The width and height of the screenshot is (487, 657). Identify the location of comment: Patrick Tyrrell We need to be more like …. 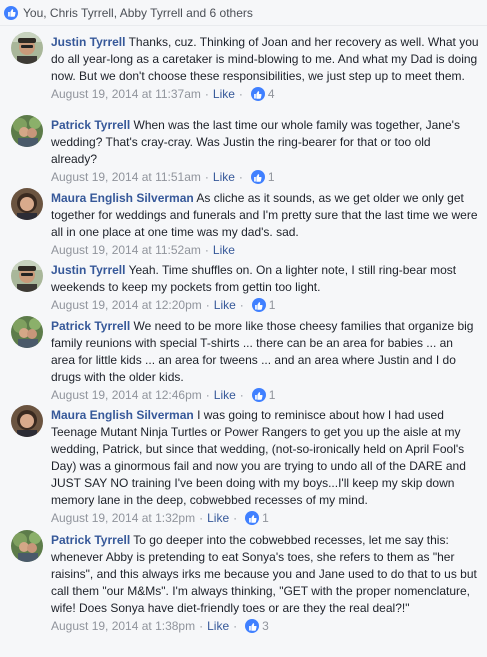
(243, 356).